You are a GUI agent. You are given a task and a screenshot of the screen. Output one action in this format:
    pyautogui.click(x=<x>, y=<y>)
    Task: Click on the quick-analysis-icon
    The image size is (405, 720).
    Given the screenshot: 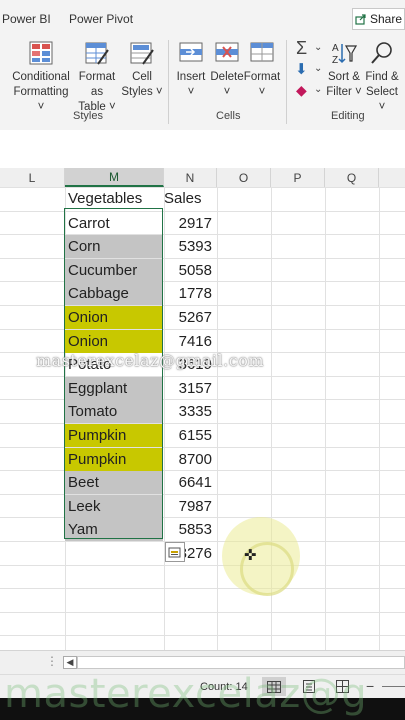 What is the action you would take?
    pyautogui.click(x=174, y=552)
    